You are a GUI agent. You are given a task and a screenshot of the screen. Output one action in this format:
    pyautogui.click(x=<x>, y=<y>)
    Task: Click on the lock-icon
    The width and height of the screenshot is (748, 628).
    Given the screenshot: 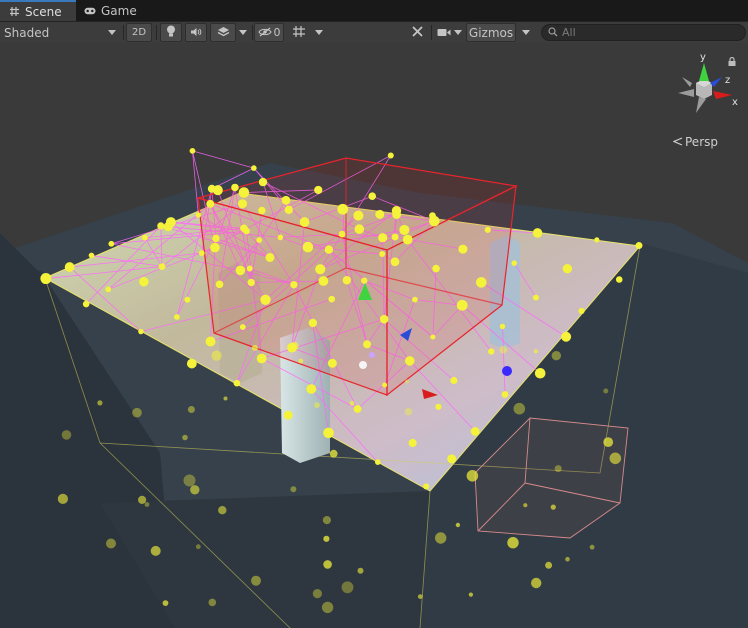 What is the action you would take?
    pyautogui.click(x=732, y=62)
    